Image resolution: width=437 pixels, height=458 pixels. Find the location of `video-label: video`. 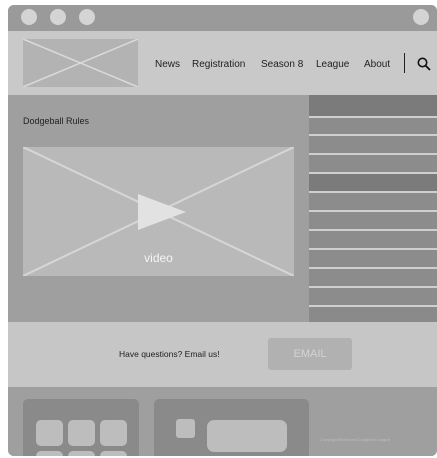

video-label: video is located at coordinates (158, 258).